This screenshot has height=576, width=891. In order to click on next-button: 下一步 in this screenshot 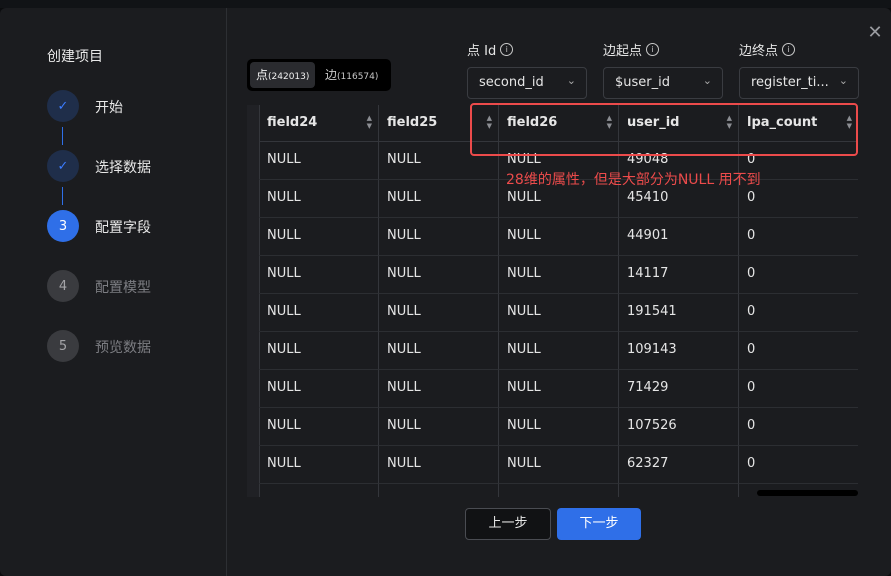, I will do `click(599, 524)`.